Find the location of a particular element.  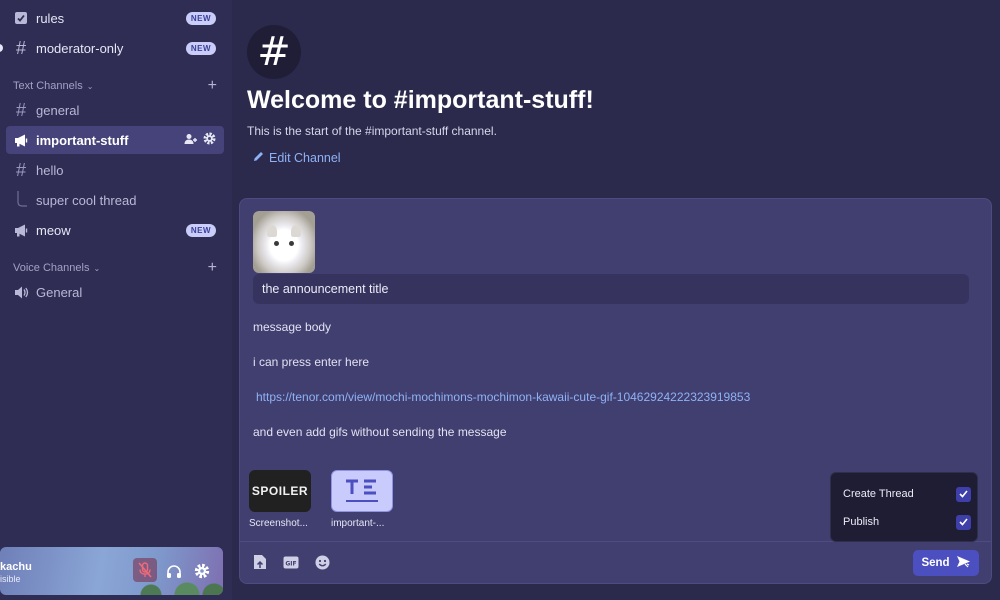

username: kachu is located at coordinates (16, 567).